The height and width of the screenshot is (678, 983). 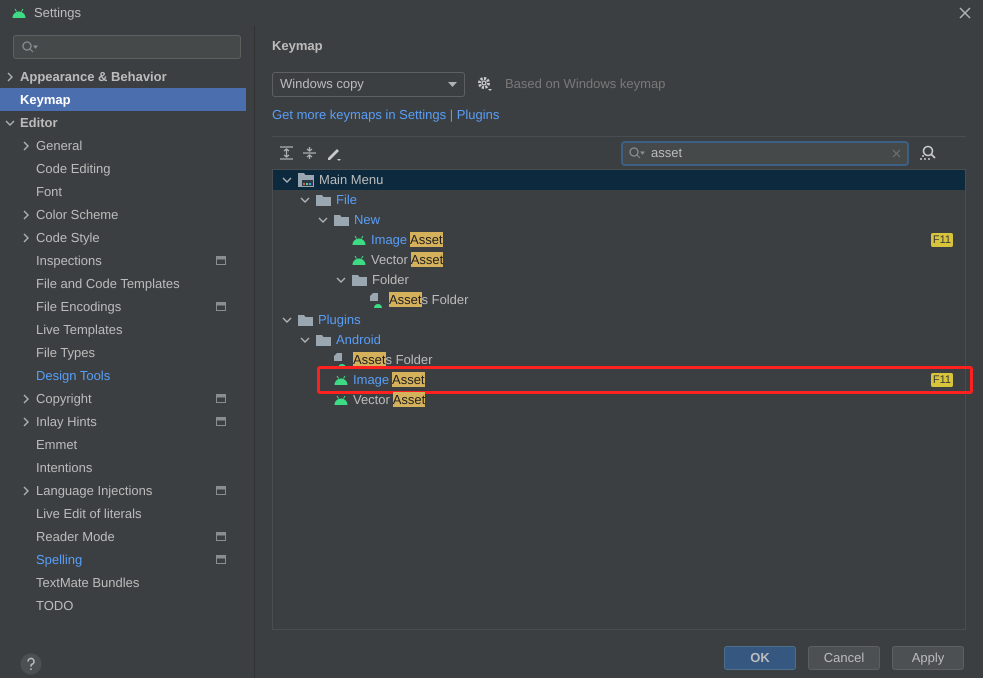 I want to click on tree-row: Android, so click(x=619, y=340).